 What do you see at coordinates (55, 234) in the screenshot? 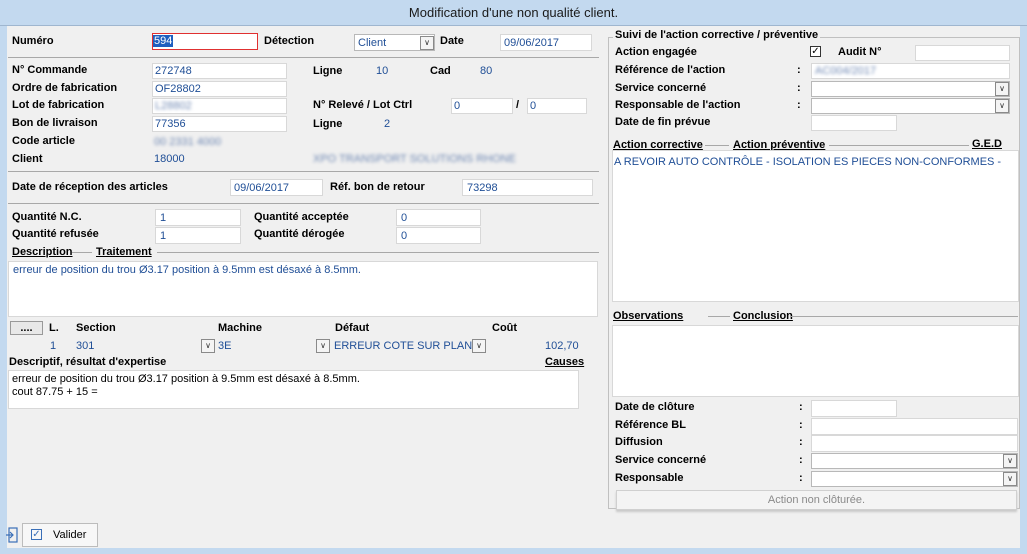
I see `qte-refusee-label: Quantité refusée` at bounding box center [55, 234].